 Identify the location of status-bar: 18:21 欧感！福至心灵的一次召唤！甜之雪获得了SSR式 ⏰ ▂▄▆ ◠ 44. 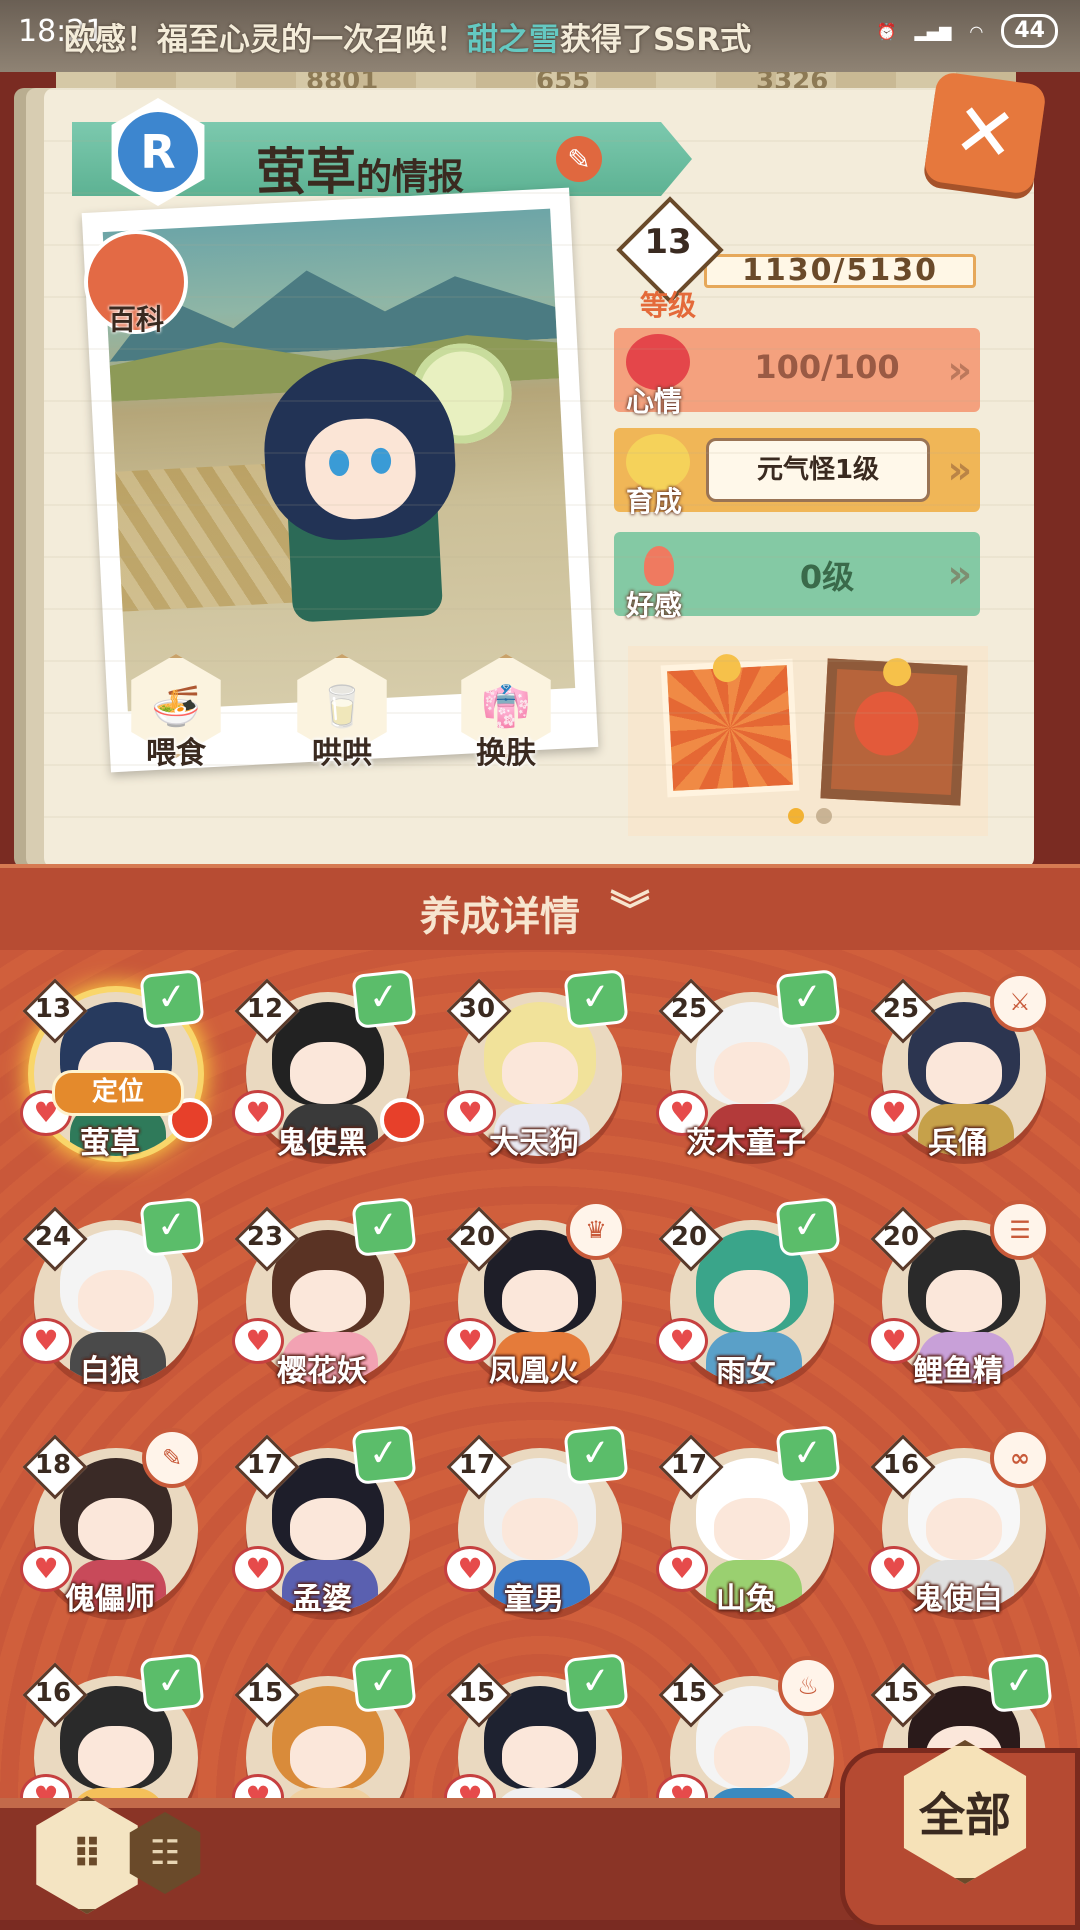
(540, 36).